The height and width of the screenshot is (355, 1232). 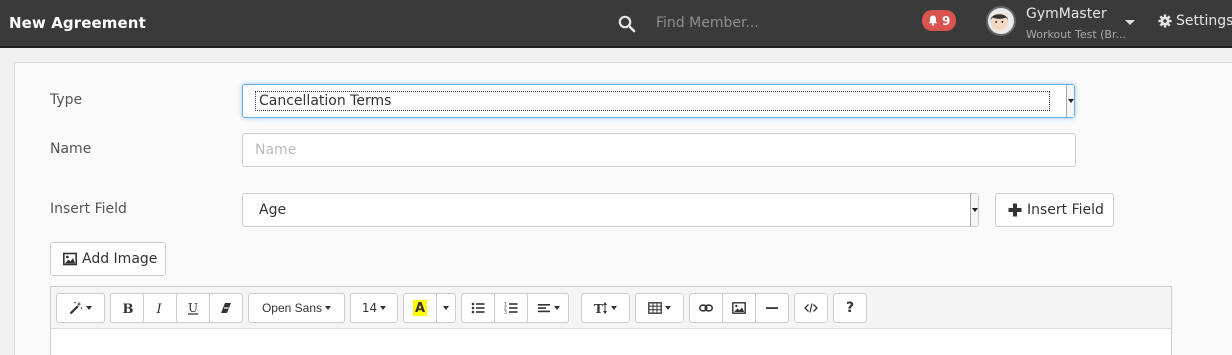 What do you see at coordinates (659, 150) in the screenshot?
I see `name-input` at bounding box center [659, 150].